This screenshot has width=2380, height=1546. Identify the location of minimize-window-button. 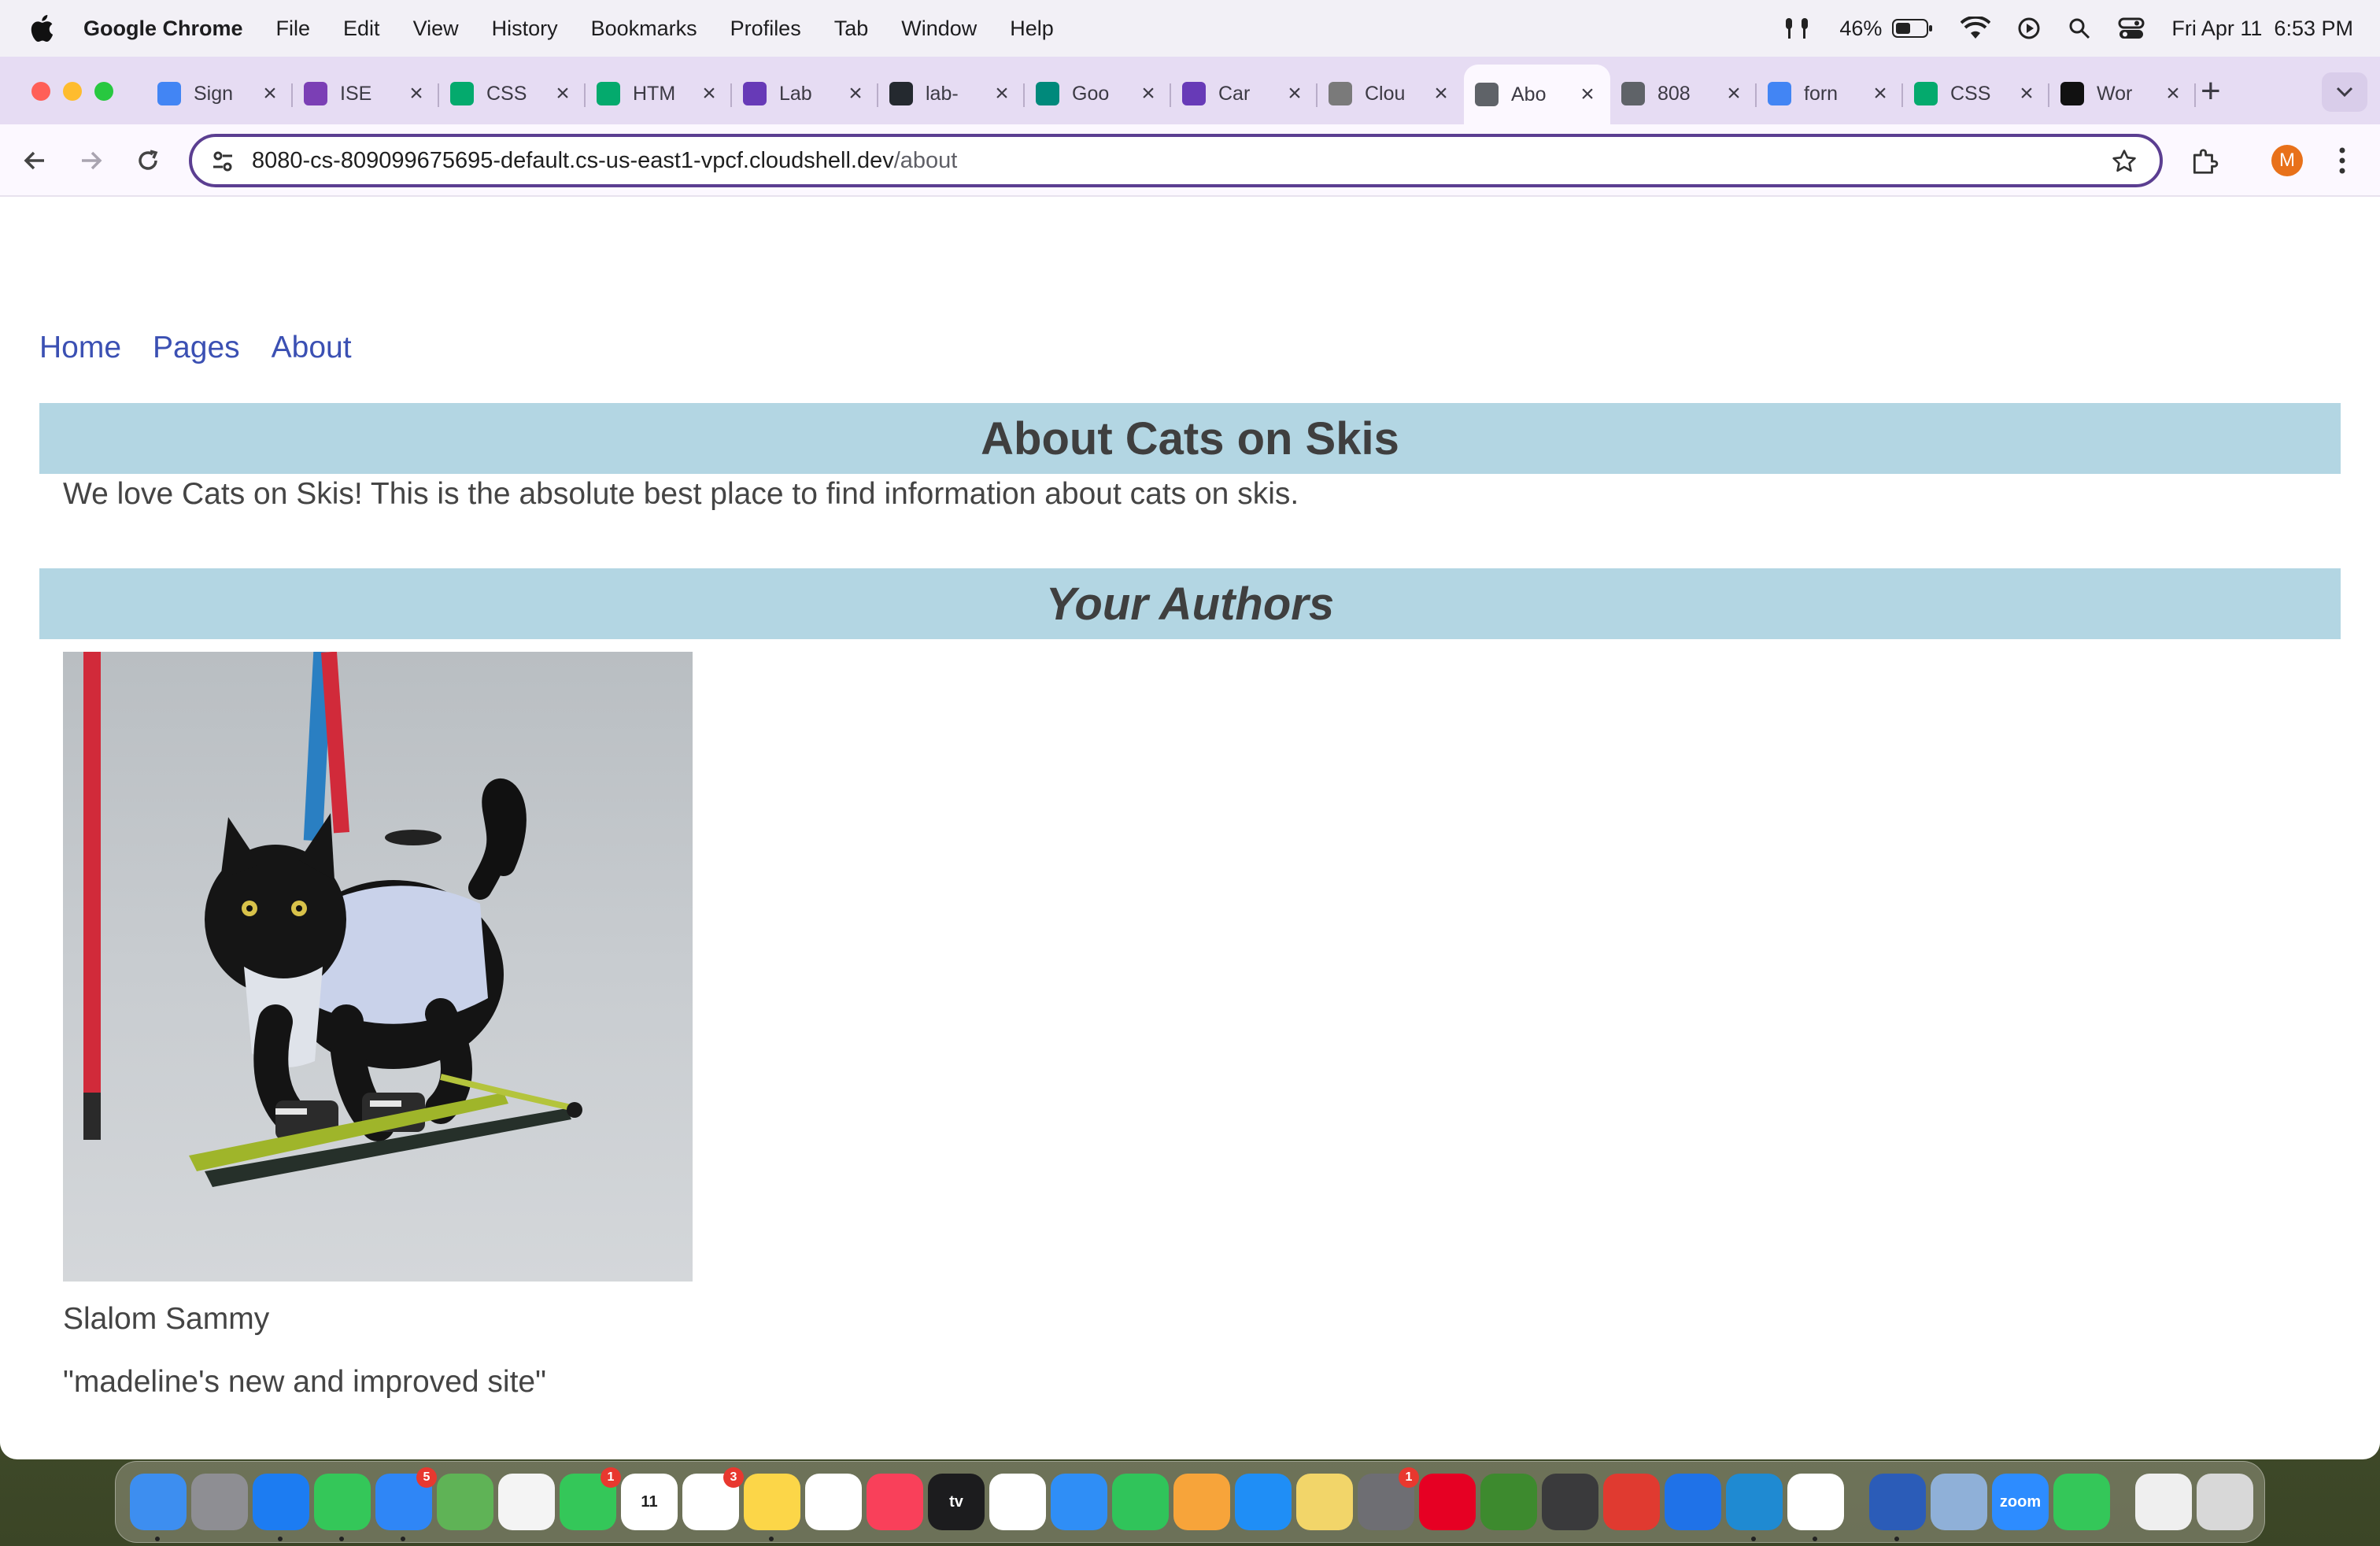
(72, 91).